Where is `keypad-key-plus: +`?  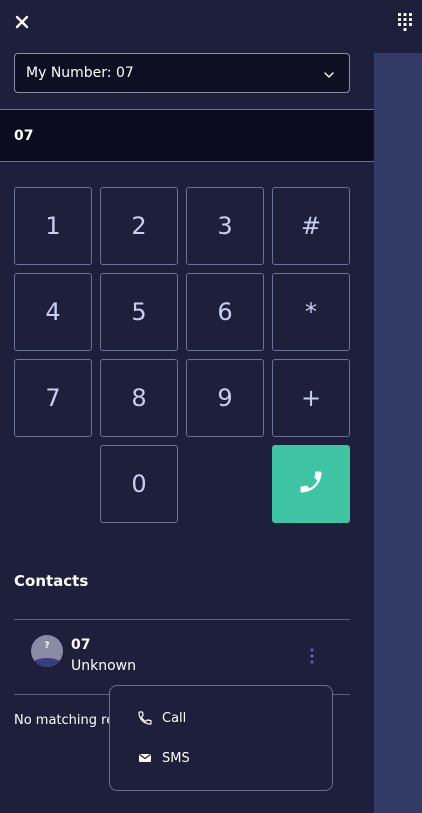 keypad-key-plus: + is located at coordinates (311, 398).